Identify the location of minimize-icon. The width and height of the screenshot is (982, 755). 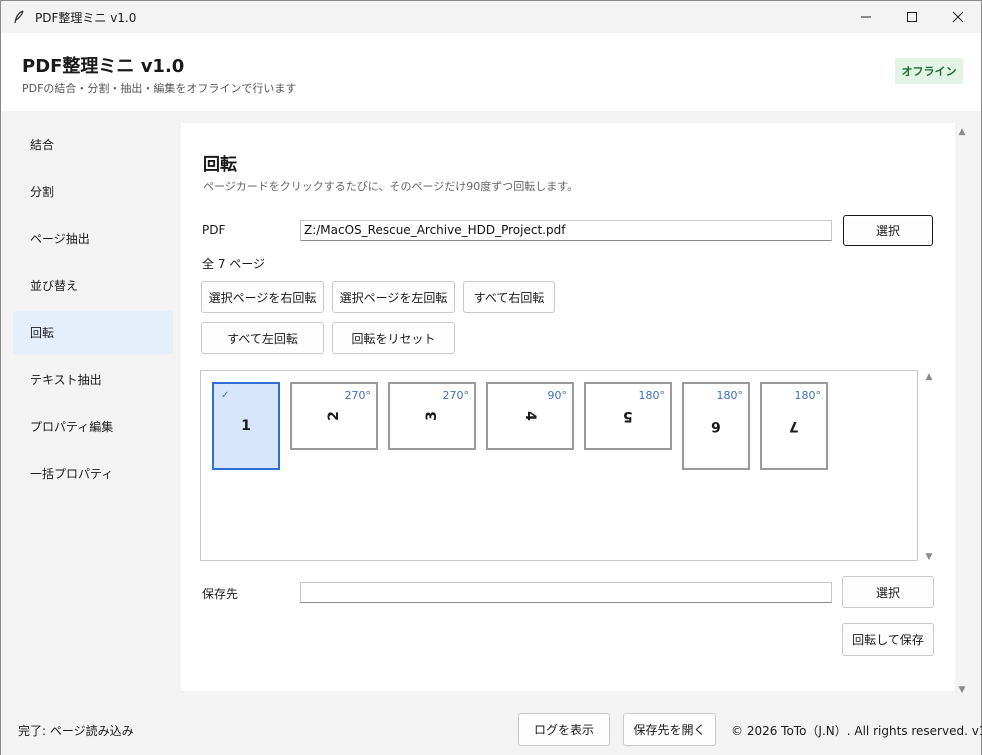
(866, 17).